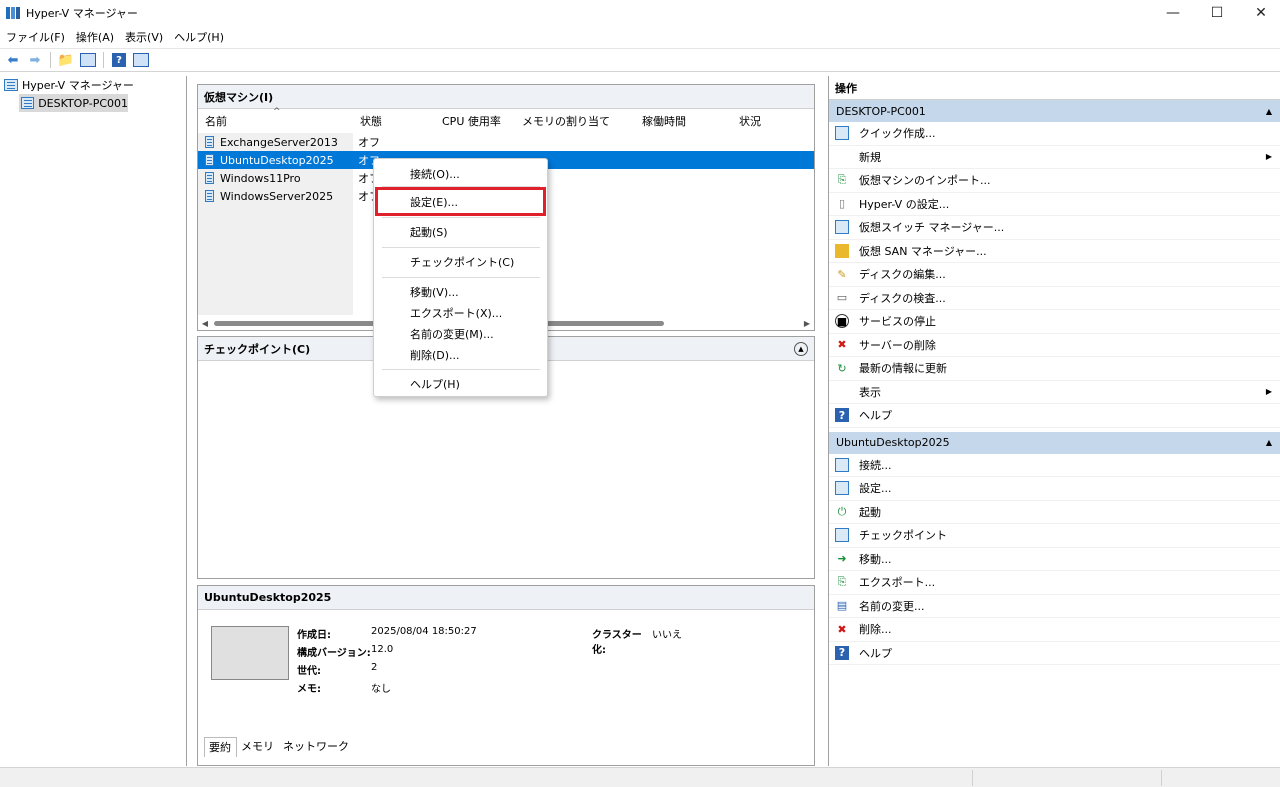 This screenshot has width=1280, height=787. Describe the element at coordinates (394, 121) in the screenshot. I see `col-header-state: 状態` at that location.